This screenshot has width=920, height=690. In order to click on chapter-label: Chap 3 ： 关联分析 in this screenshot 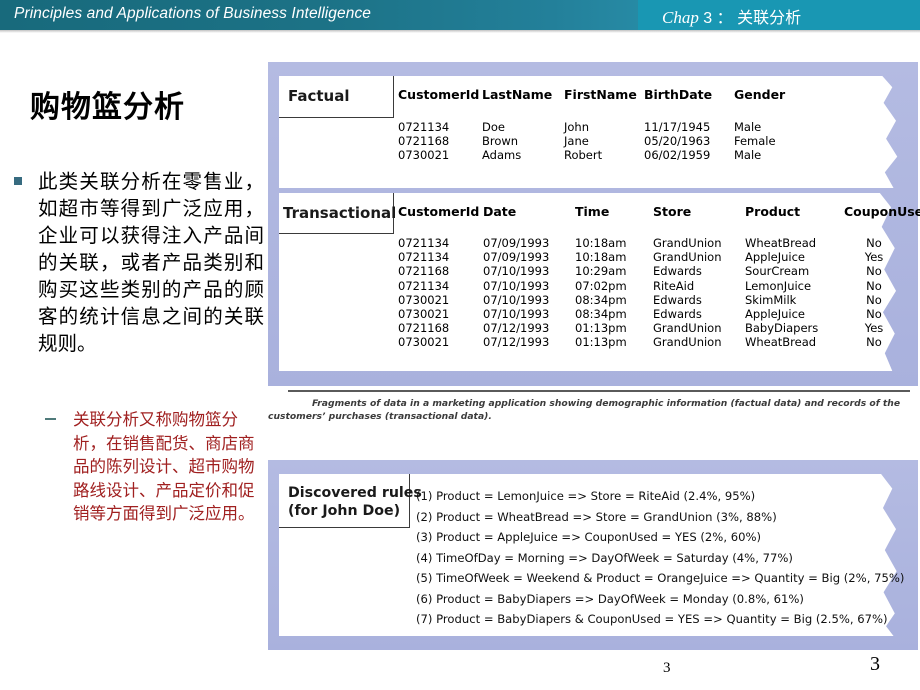, I will do `click(731, 16)`.